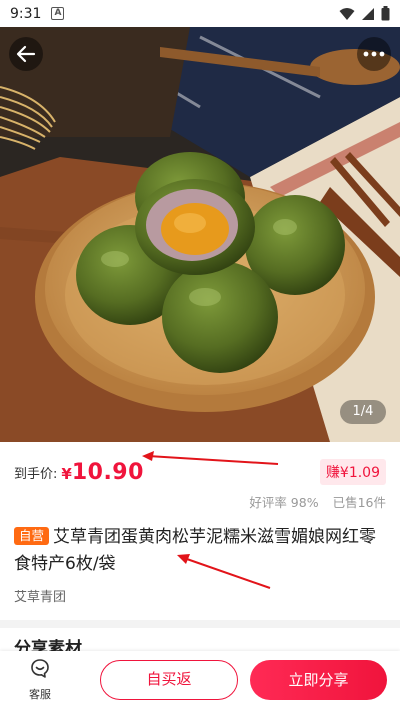  Describe the element at coordinates (318, 680) in the screenshot. I see `share-now-button: 立即分享` at that location.